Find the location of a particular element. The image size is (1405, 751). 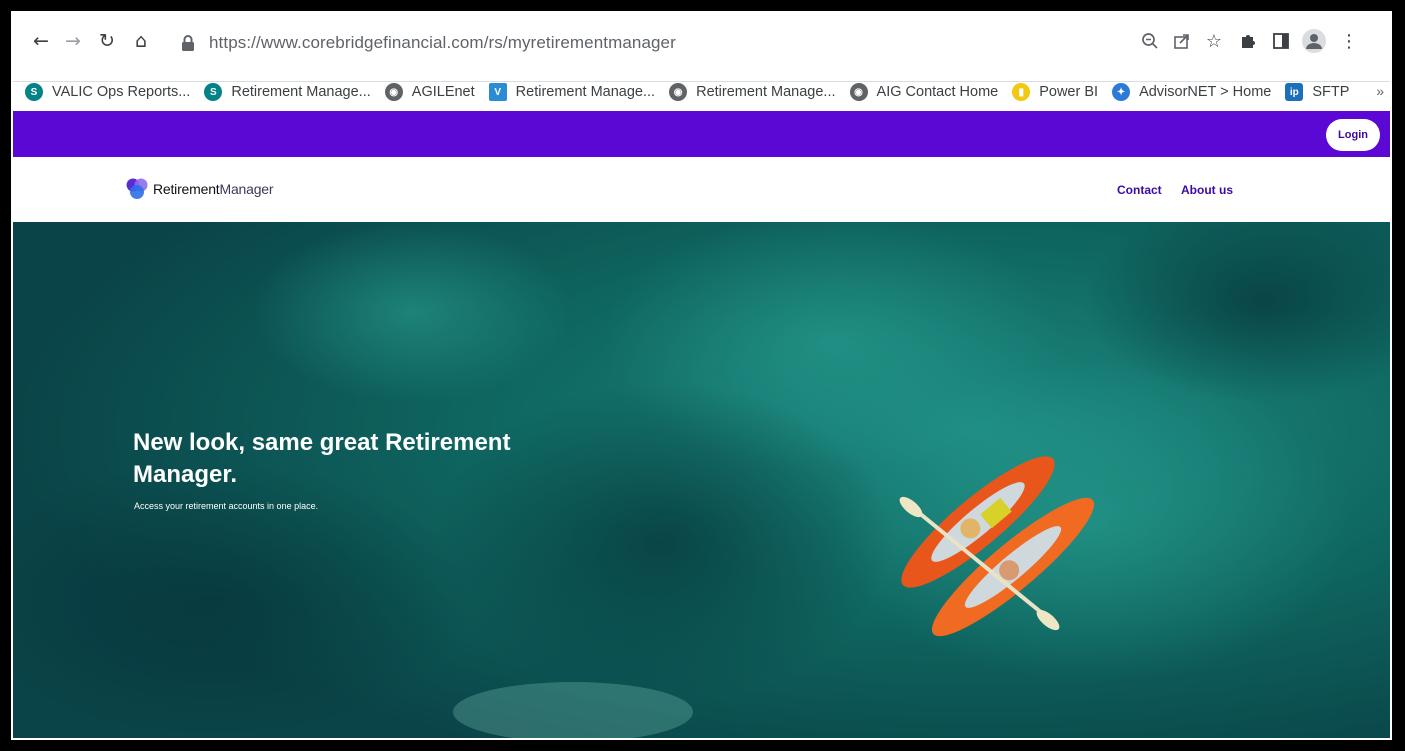

logo-text: RetirementManager is located at coordinates (213, 189).